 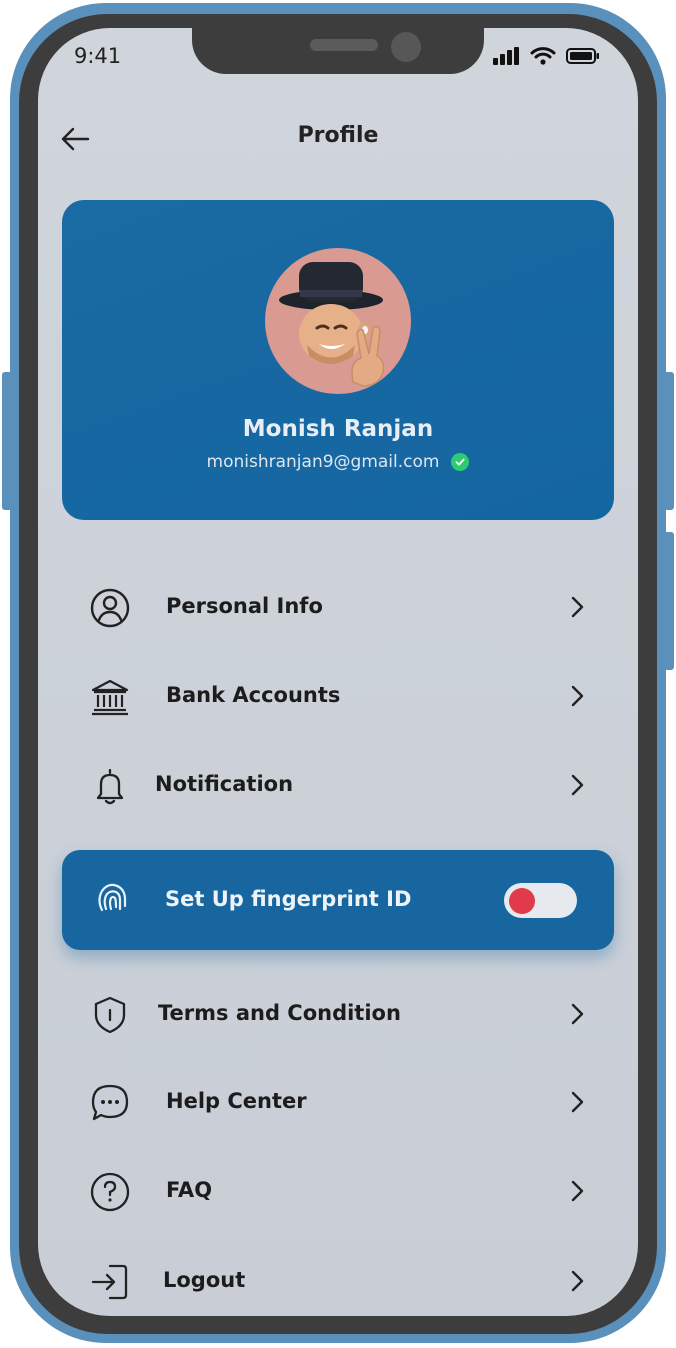 I want to click on fingerprint-setting-card: Set Up fingerprint ID, so click(x=338, y=900).